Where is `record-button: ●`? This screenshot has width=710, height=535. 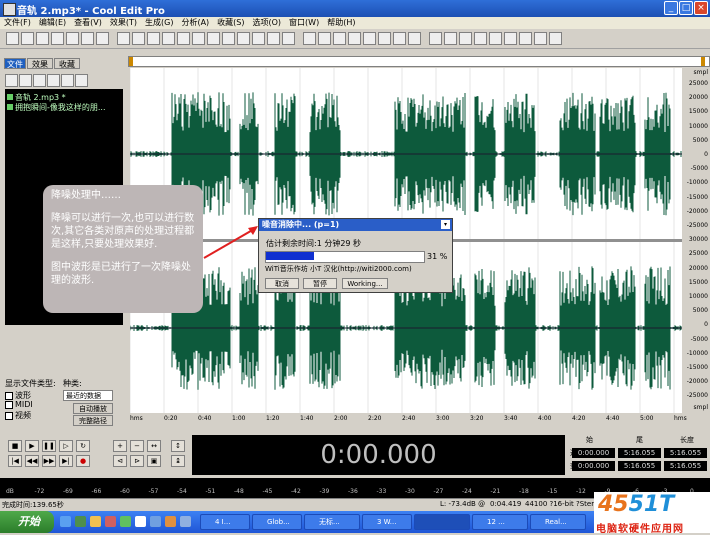 record-button: ● is located at coordinates (83, 461).